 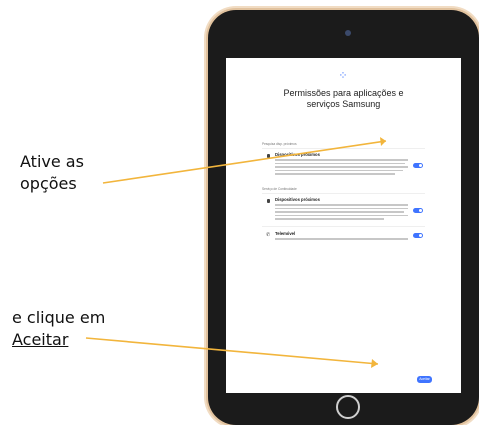 What do you see at coordinates (374, 363) in the screenshot?
I see `arrow-to-accept-head` at bounding box center [374, 363].